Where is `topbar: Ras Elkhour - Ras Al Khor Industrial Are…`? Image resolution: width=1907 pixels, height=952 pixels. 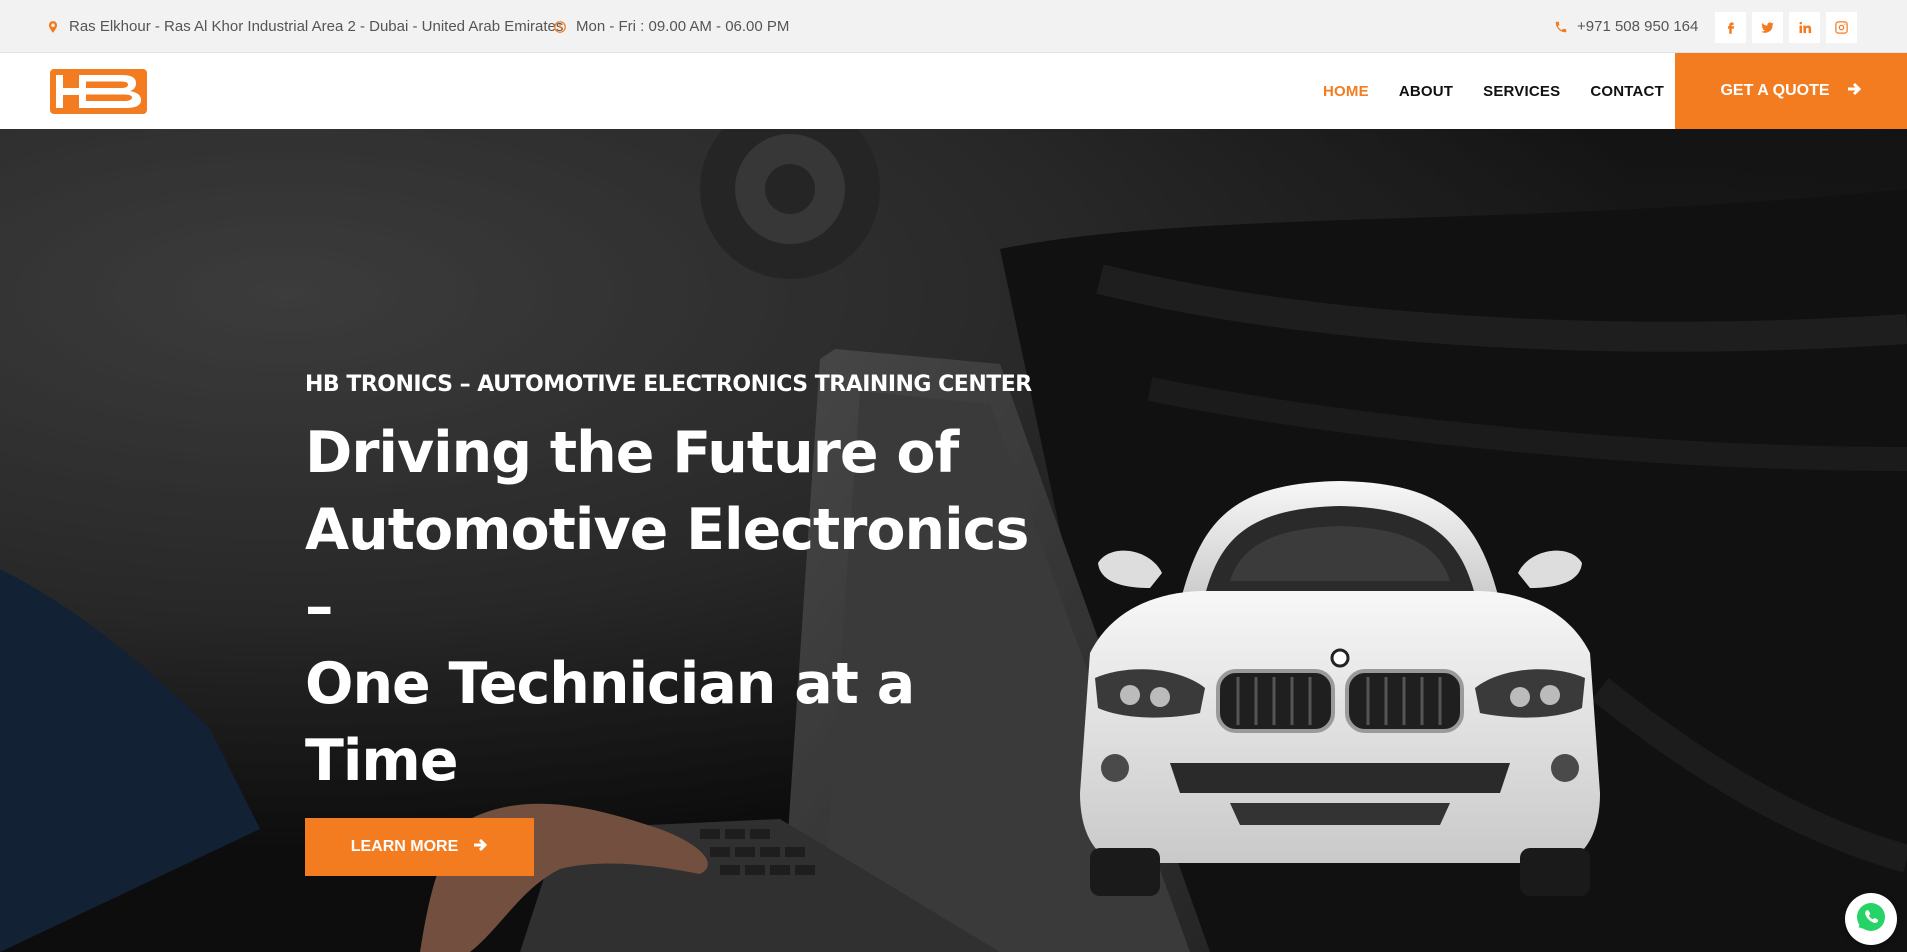 topbar: Ras Elkhour - Ras Al Khor Industrial Are… is located at coordinates (953, 26).